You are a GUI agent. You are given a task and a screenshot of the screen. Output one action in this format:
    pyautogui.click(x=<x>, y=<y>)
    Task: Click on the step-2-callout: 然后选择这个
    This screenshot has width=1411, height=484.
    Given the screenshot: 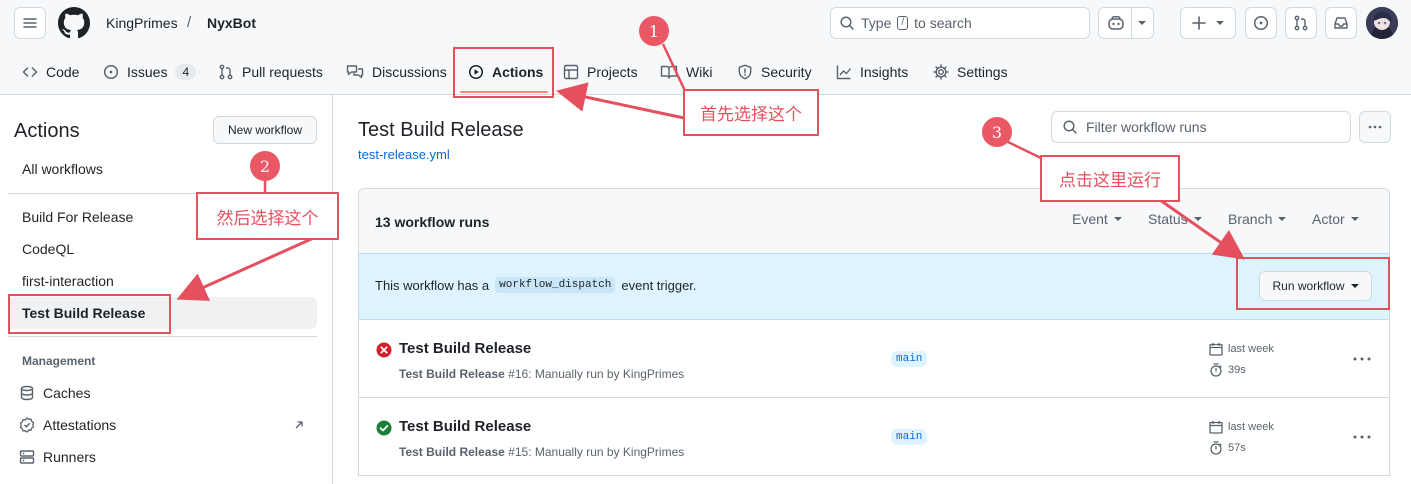 What is the action you would take?
    pyautogui.click(x=267, y=216)
    